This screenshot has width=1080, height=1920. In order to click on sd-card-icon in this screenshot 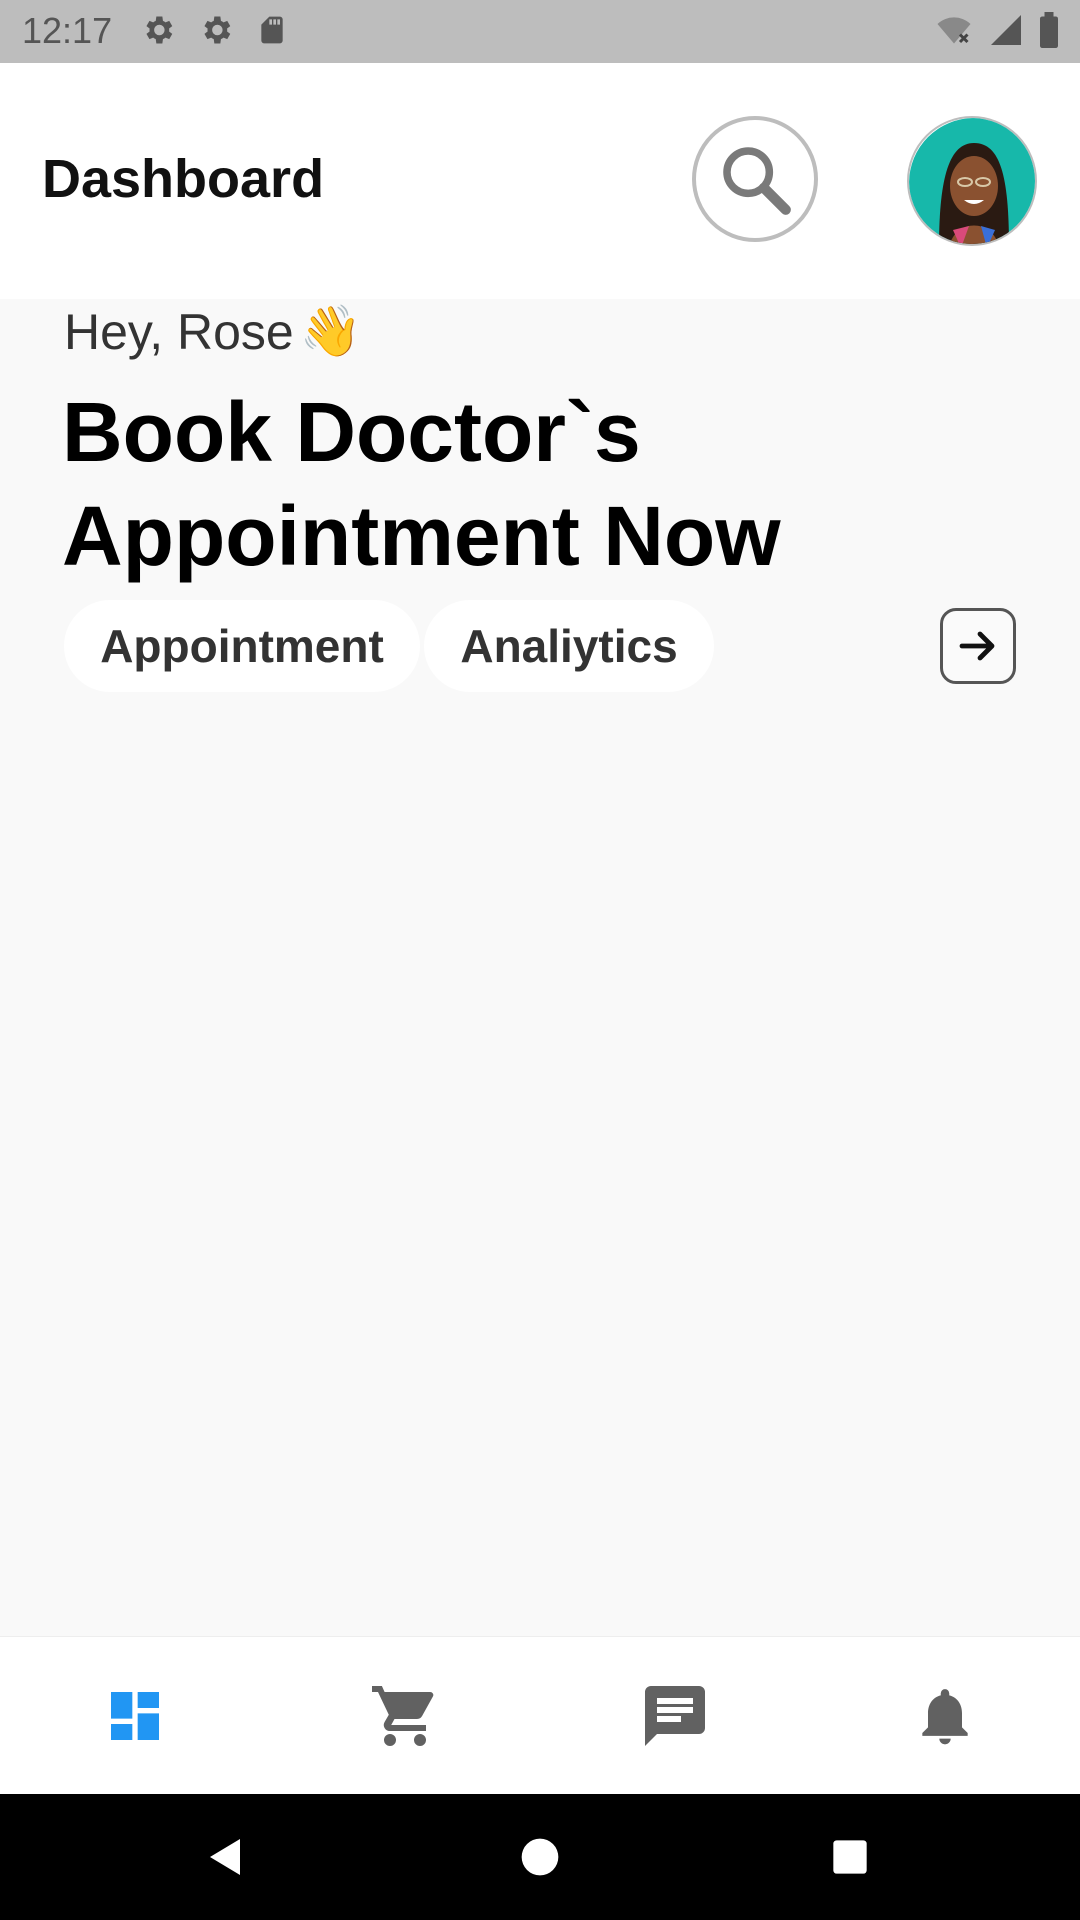, I will do `click(272, 30)`.